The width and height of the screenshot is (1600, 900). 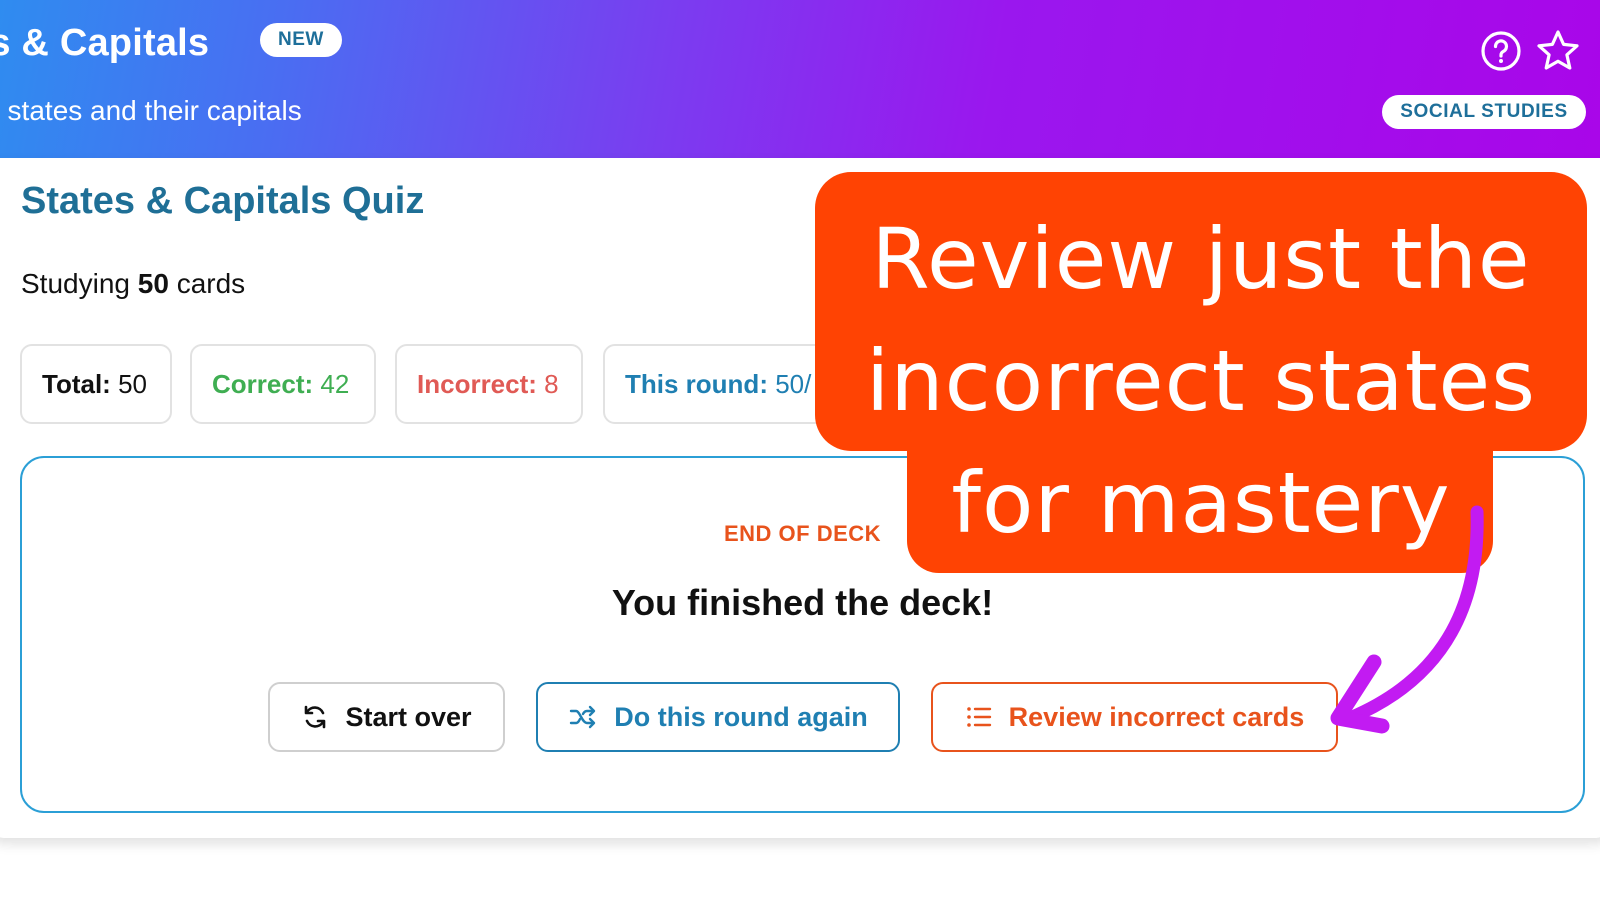 I want to click on stat-total-label: Total:, so click(x=76, y=384).